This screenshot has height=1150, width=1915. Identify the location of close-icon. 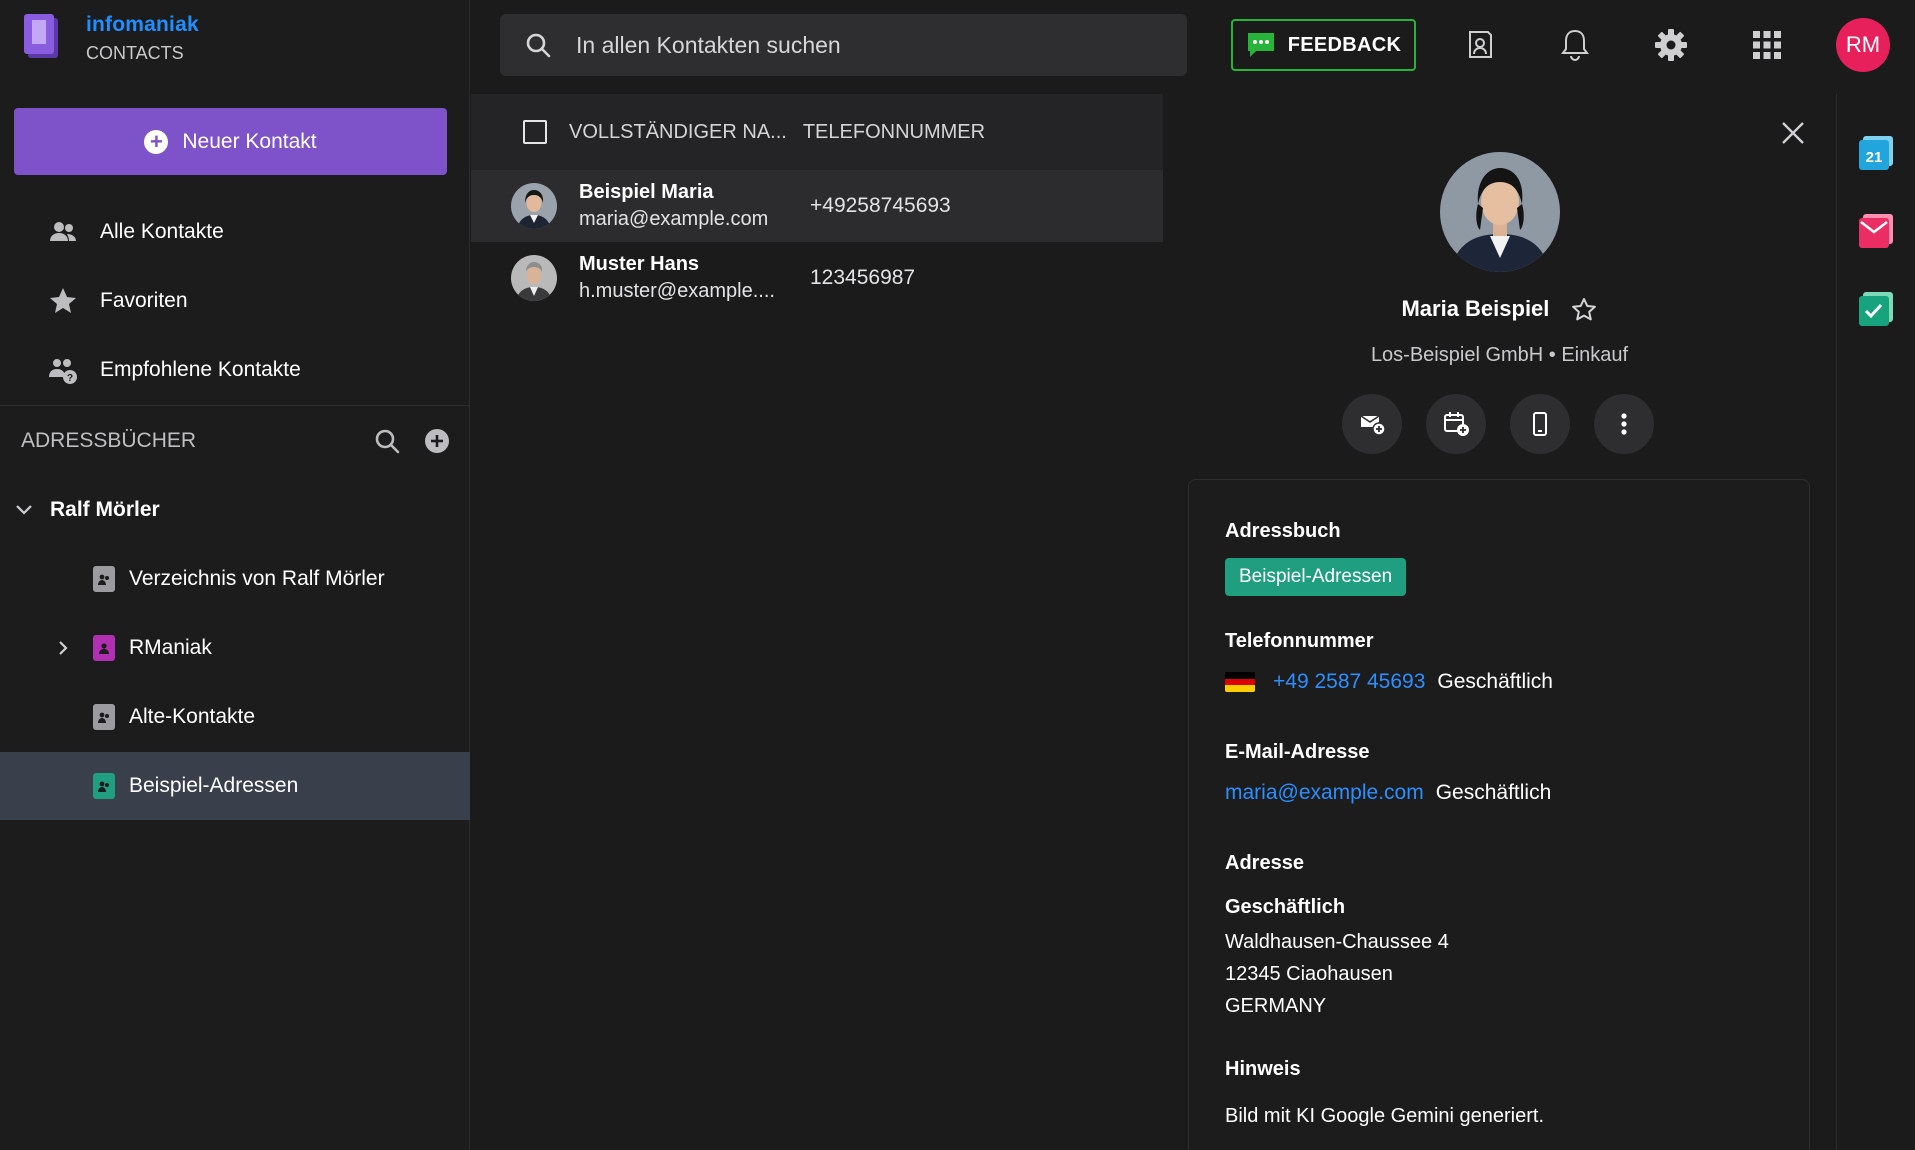
(1793, 133).